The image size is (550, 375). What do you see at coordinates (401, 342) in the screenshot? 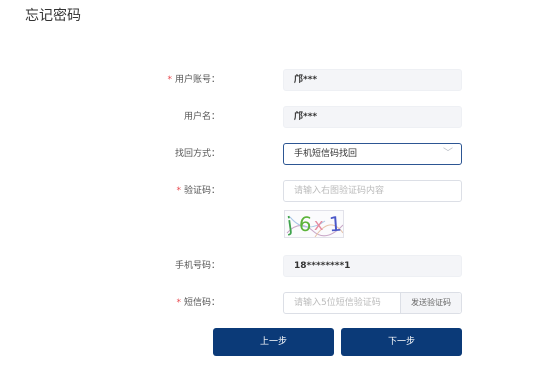
I see `next-step-button: 下一步` at bounding box center [401, 342].